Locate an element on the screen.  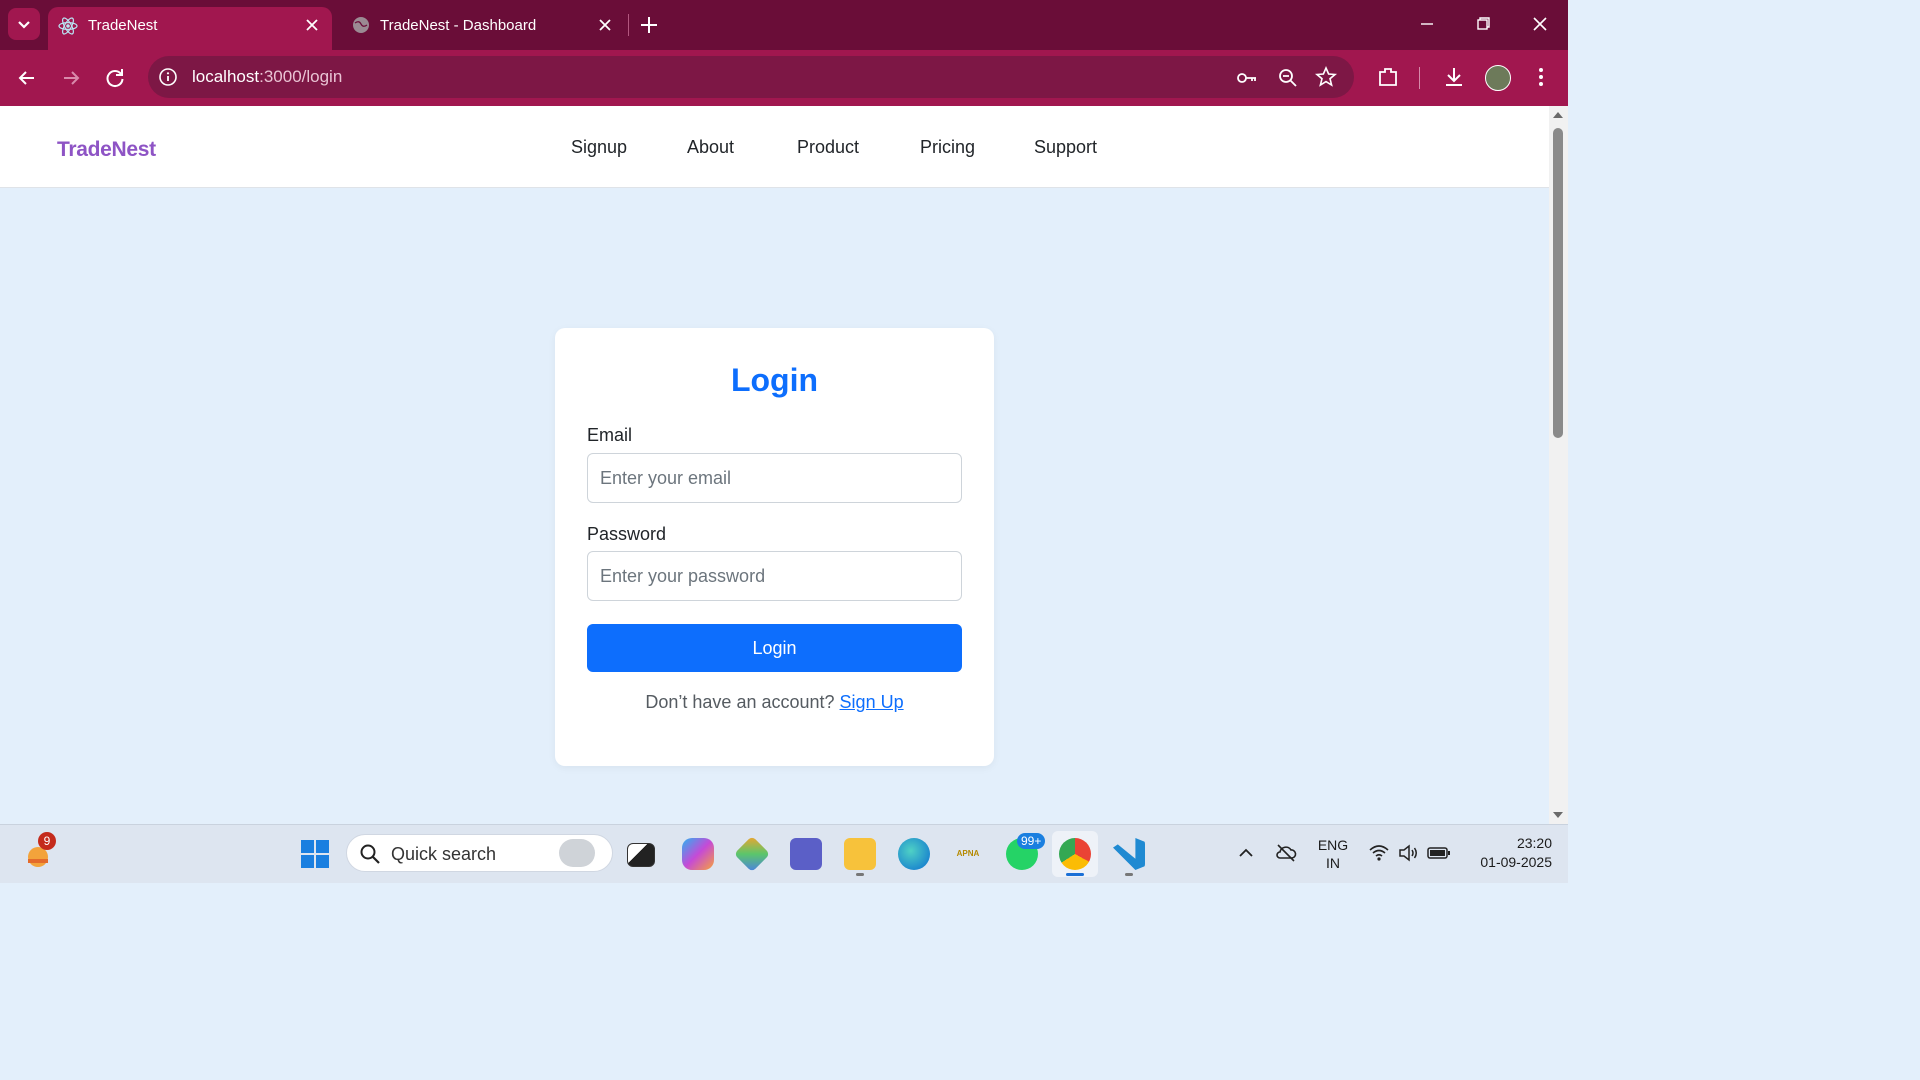
volume-icon is located at coordinates (1408, 853).